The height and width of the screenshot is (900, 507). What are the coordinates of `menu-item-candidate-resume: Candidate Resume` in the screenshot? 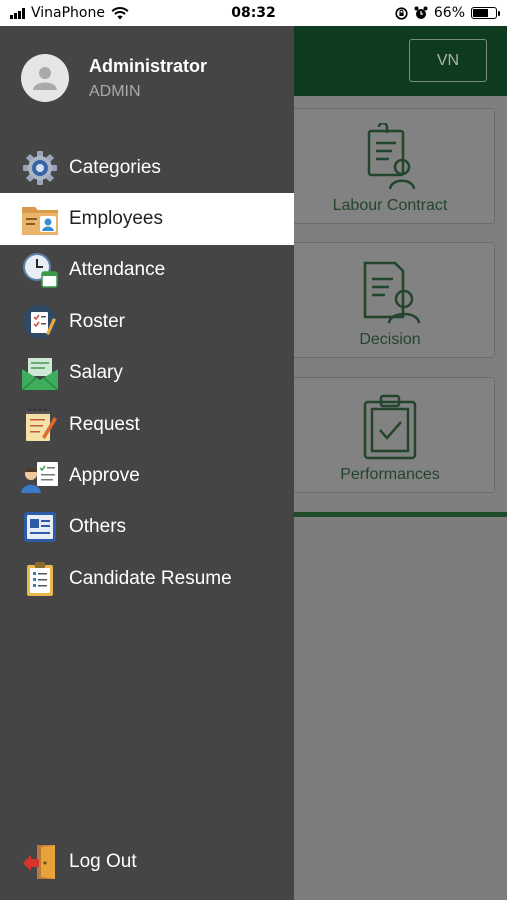 It's located at (147, 578).